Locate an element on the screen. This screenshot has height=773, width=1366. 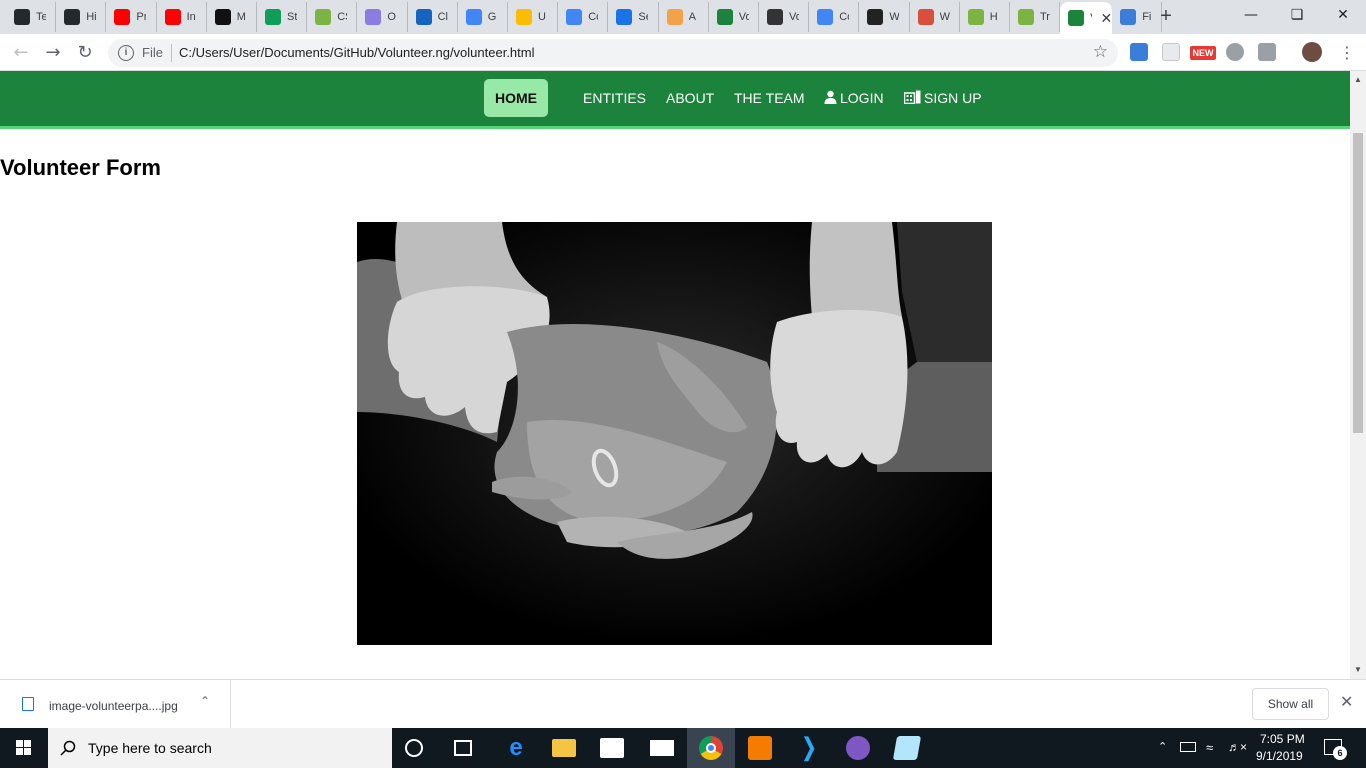
browser-tab: U is located at coordinates (533, 17).